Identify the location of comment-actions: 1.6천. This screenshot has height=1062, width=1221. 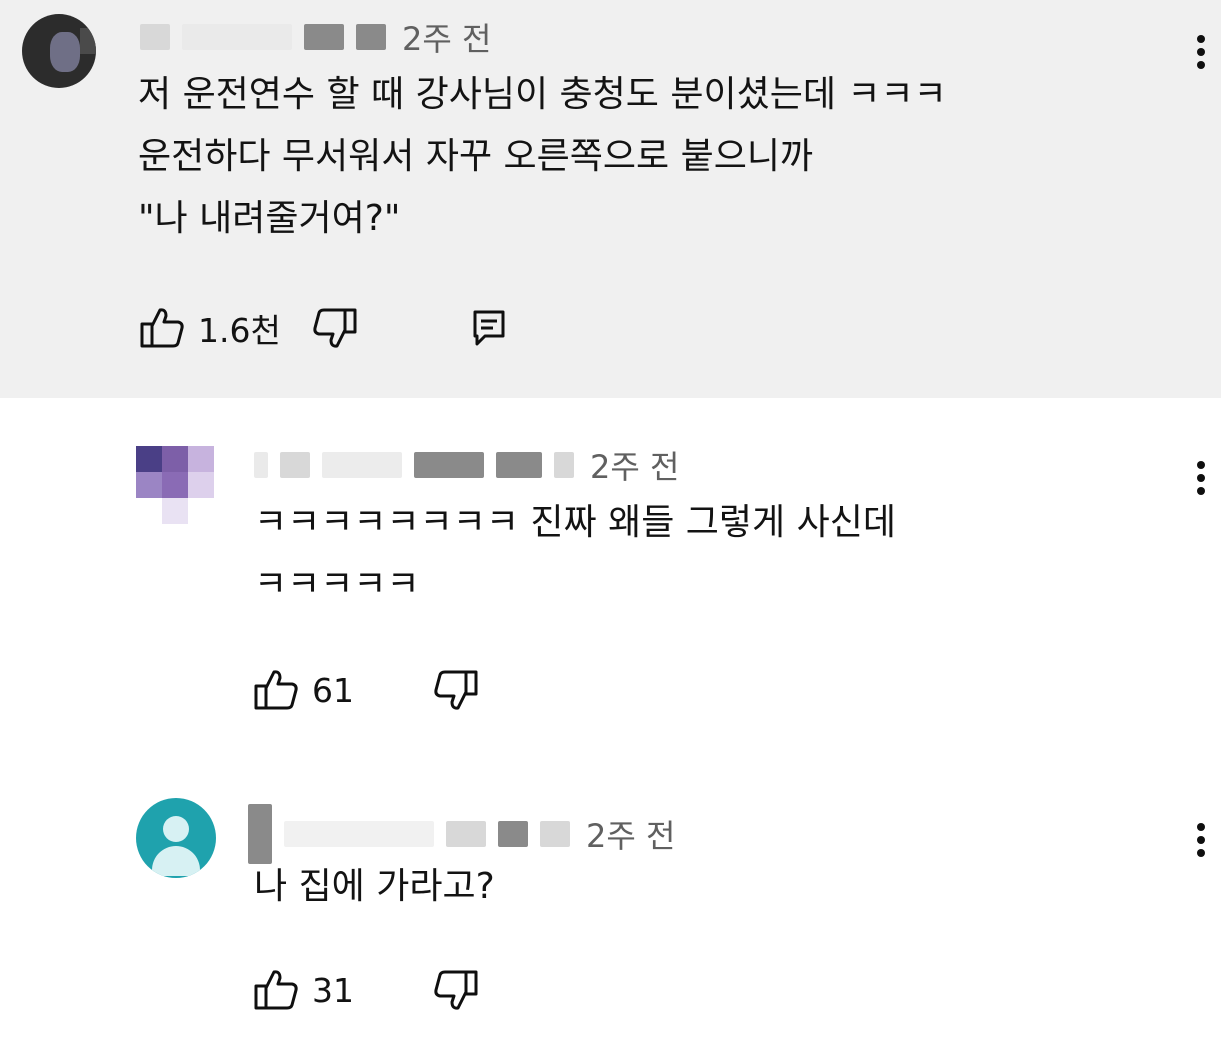
(322, 328).